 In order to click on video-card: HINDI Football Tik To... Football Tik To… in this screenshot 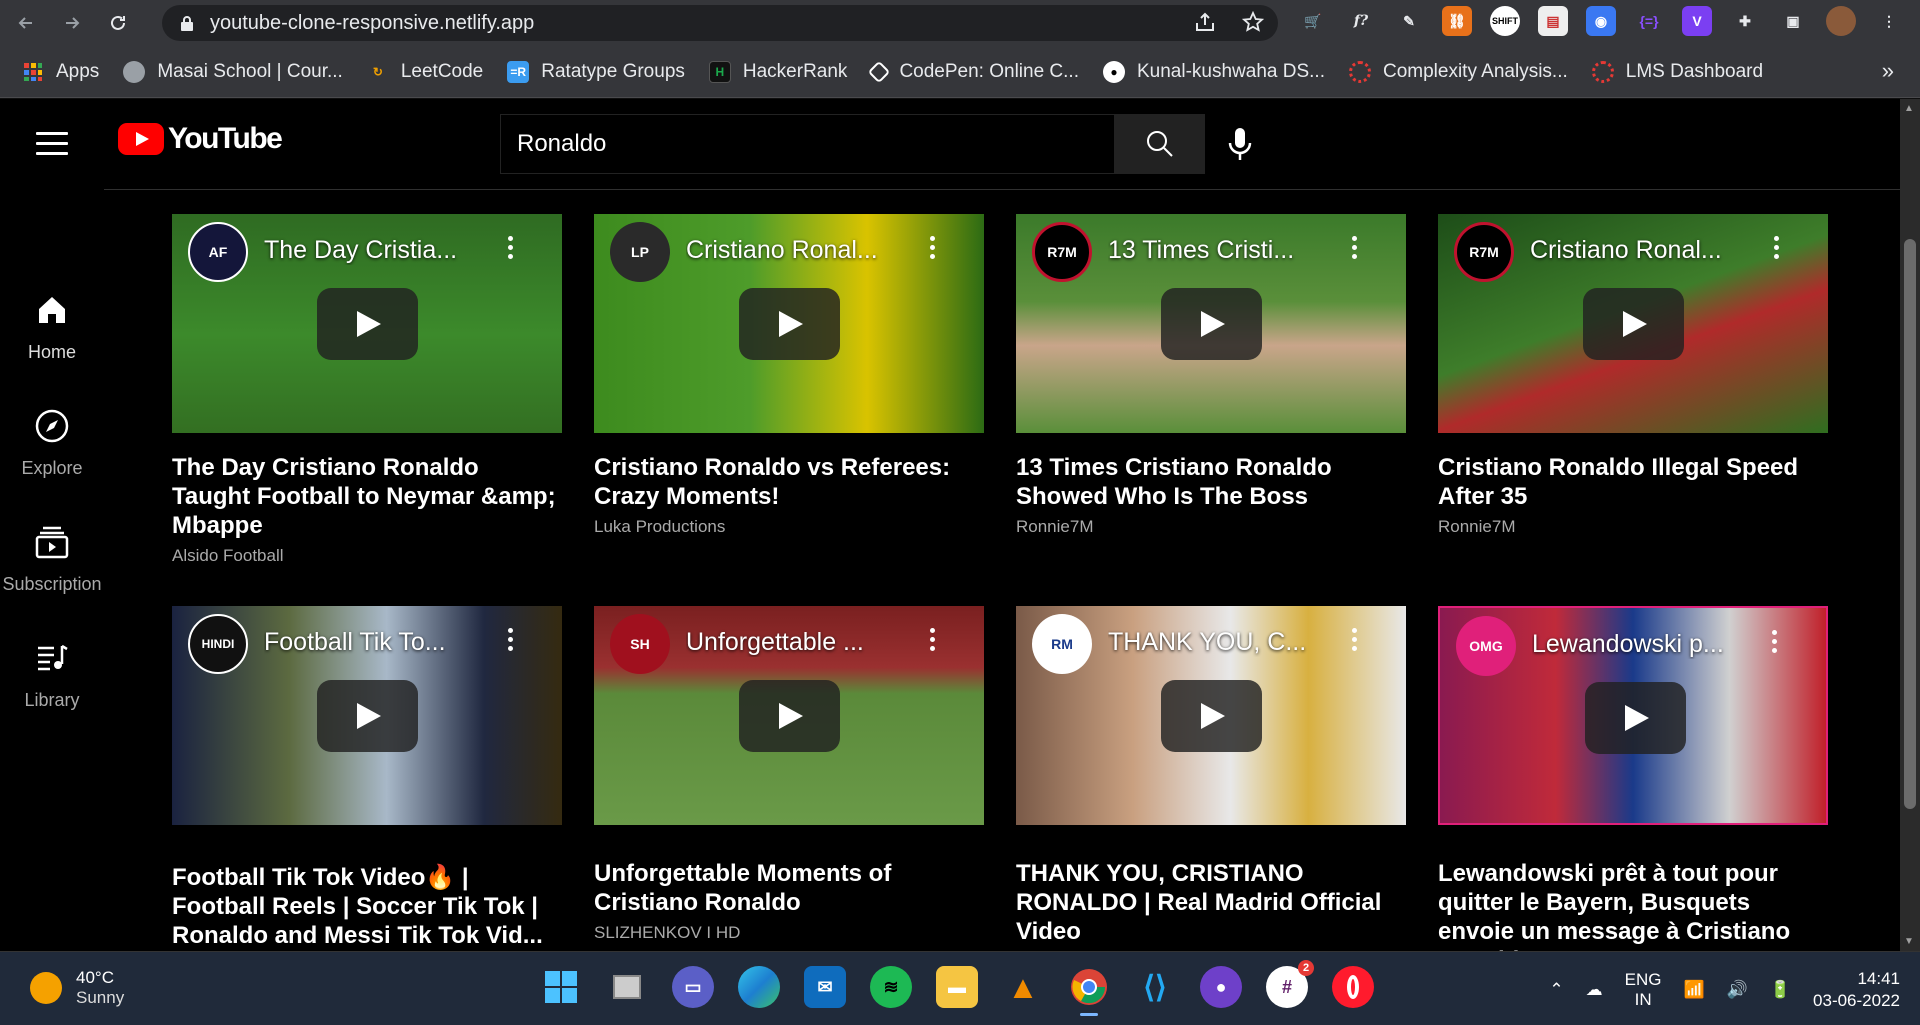, I will do `click(367, 778)`.